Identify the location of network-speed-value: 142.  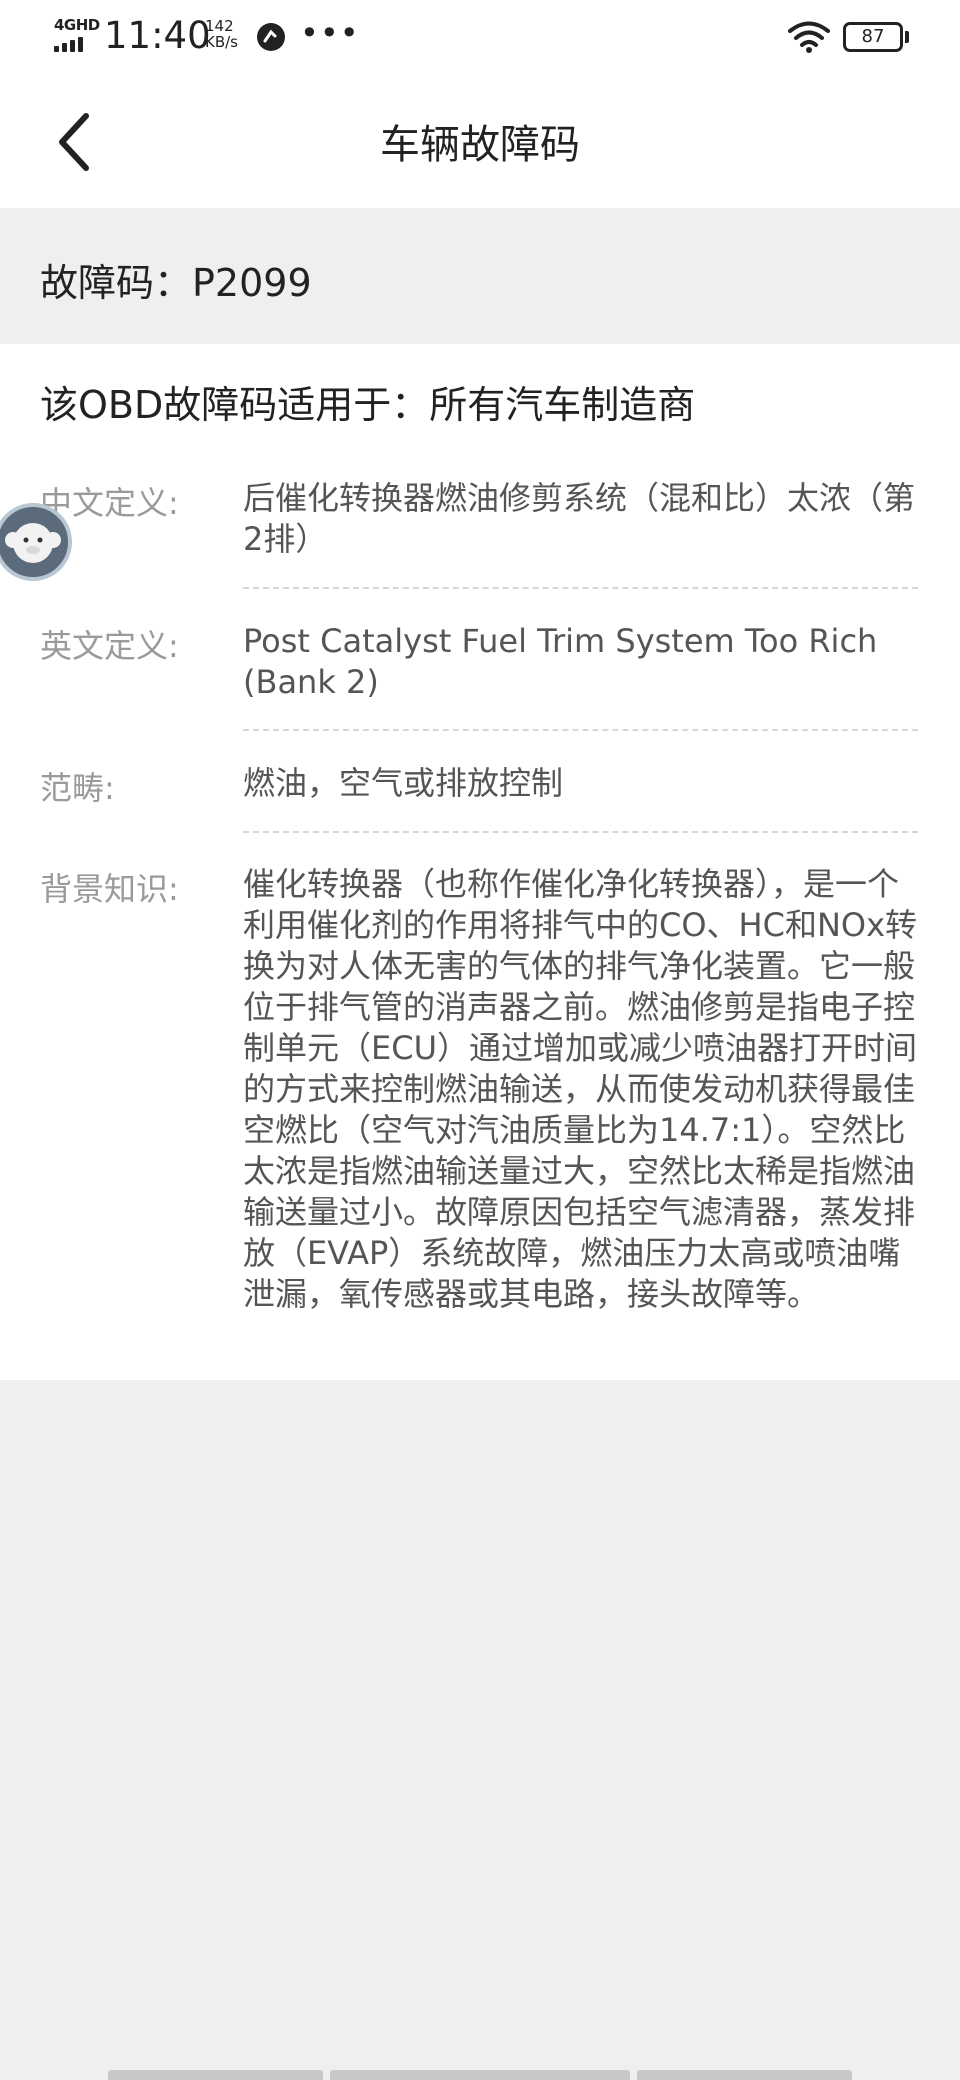
(219, 26).